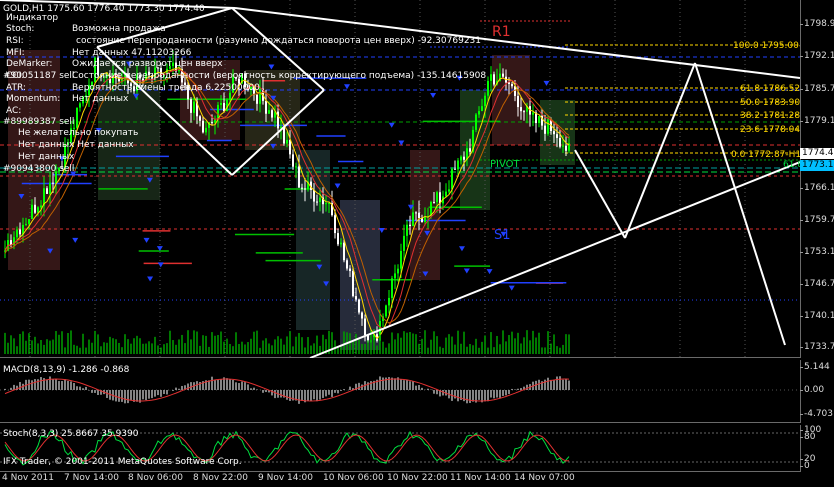 The width and height of the screenshot is (834, 487). Describe the element at coordinates (46, 157) in the screenshot. I see `advice-line: Нет данных` at that location.